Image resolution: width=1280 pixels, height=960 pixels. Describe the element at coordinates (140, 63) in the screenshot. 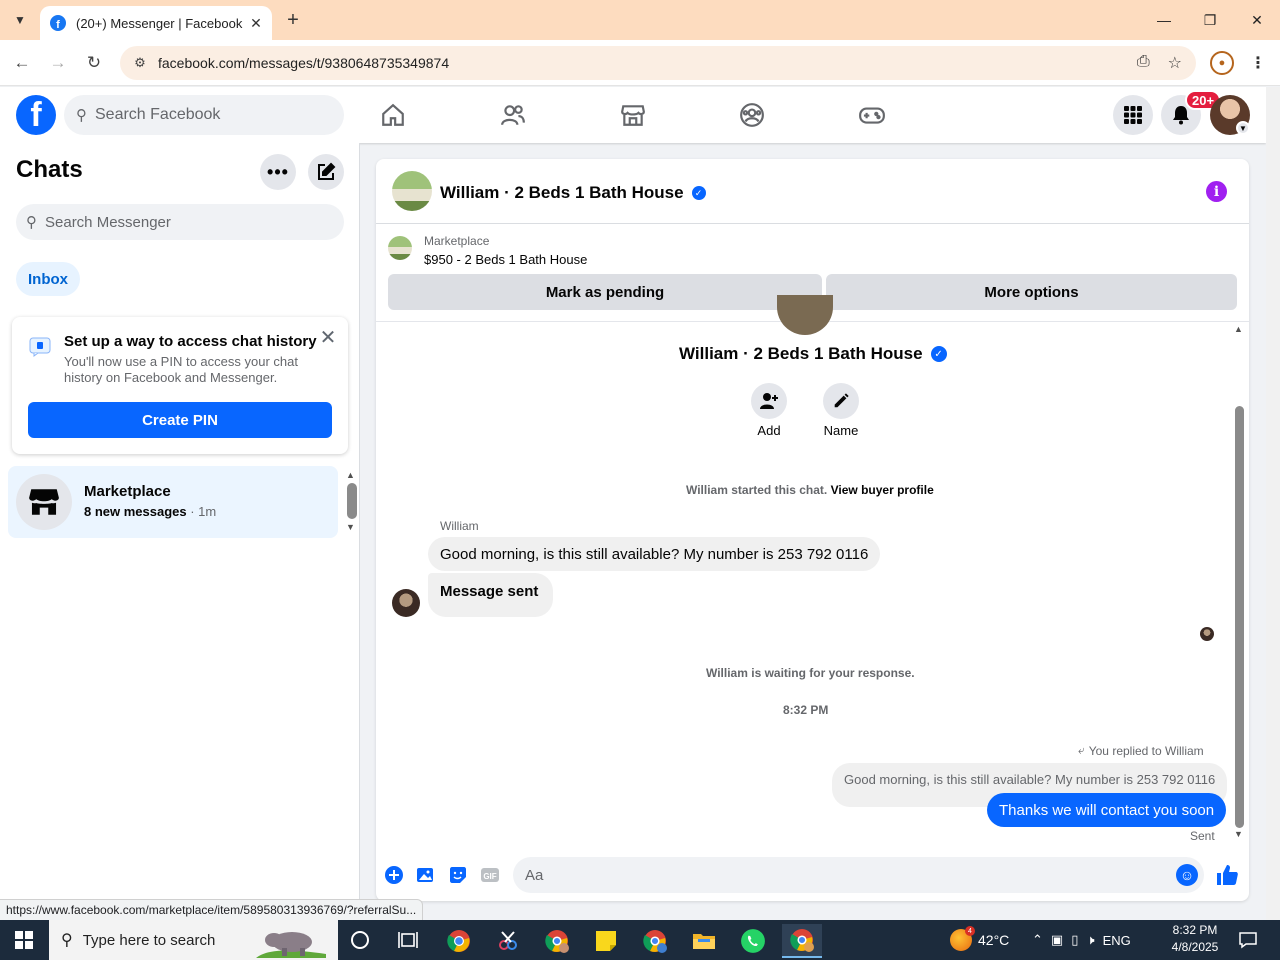

I see `site-settings-icon: ⚙` at that location.